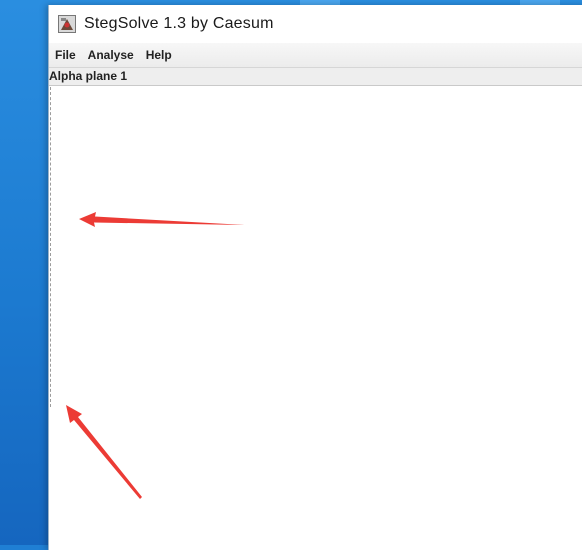  Describe the element at coordinates (315, 24) in the screenshot. I see `title-bar: StegSolve 1.3 by Caesum` at that location.